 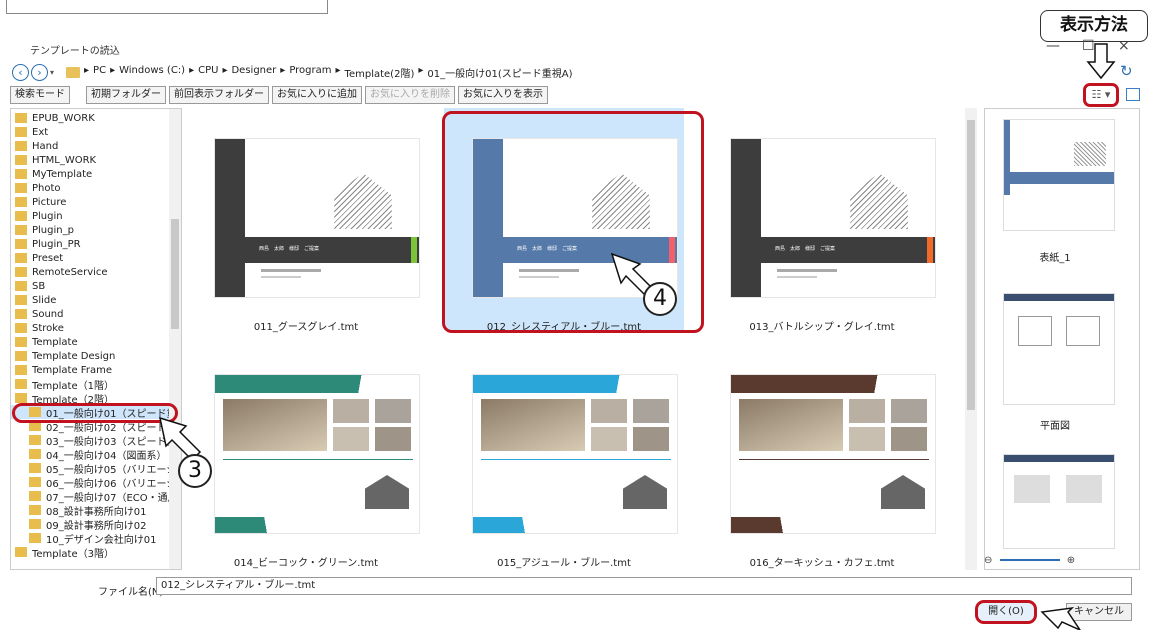 I want to click on tree-item-label: Plugin, so click(x=47, y=216).